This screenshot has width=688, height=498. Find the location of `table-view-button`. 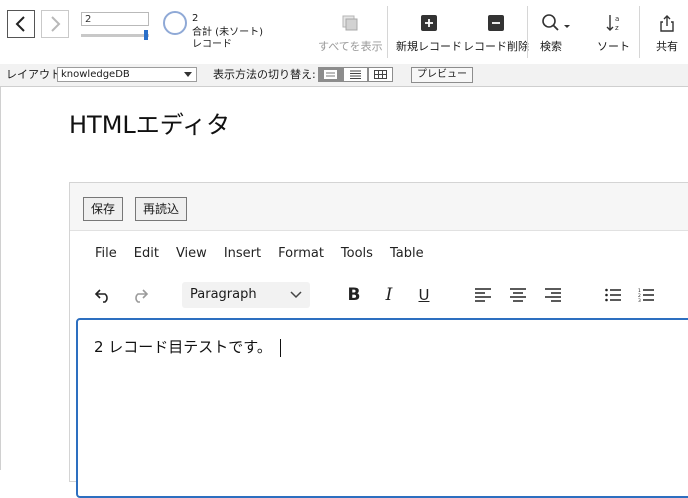

table-view-button is located at coordinates (380, 74).